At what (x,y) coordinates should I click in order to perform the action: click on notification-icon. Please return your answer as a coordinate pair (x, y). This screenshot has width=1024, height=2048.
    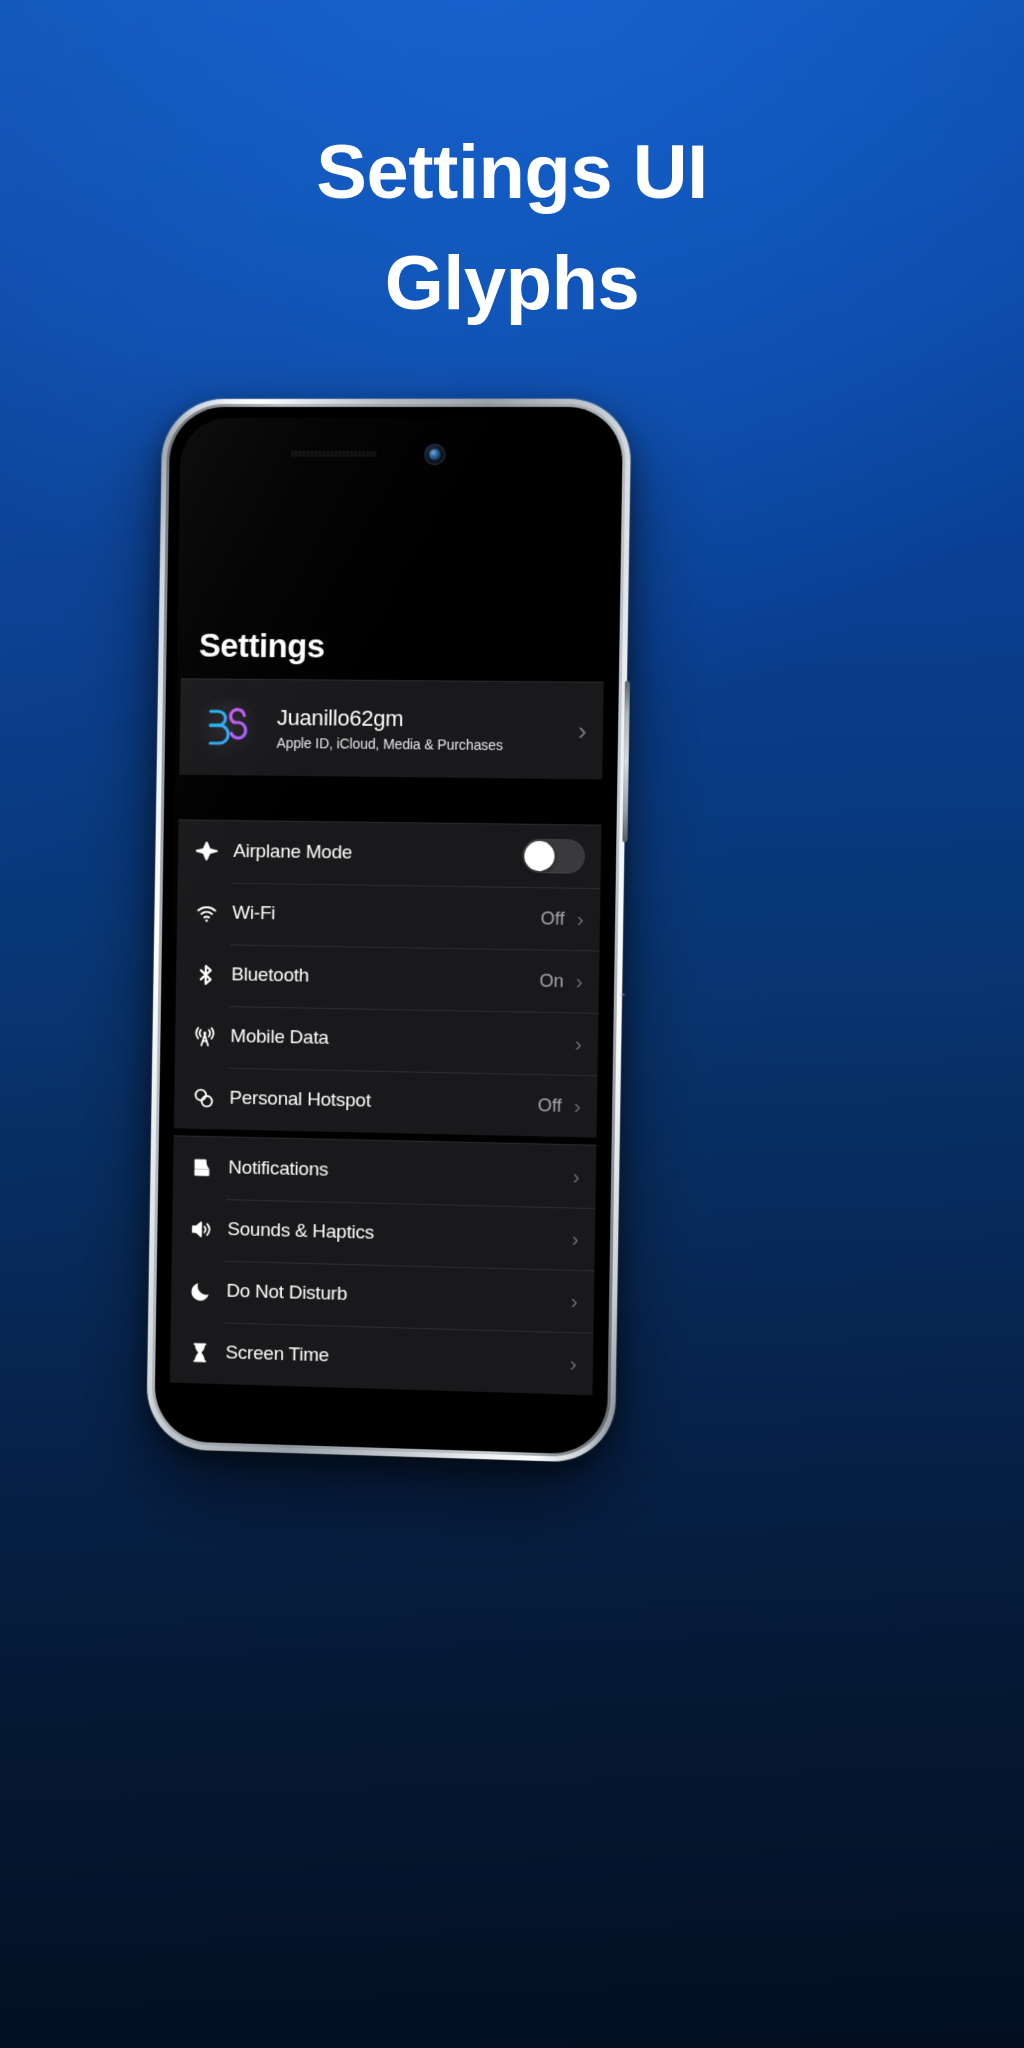
    Looking at the image, I should click on (208, 1168).